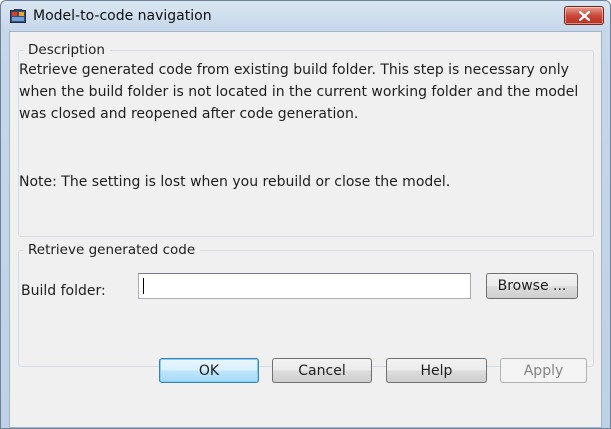  I want to click on retrieve-code-legend: Retrieve generated code, so click(112, 250).